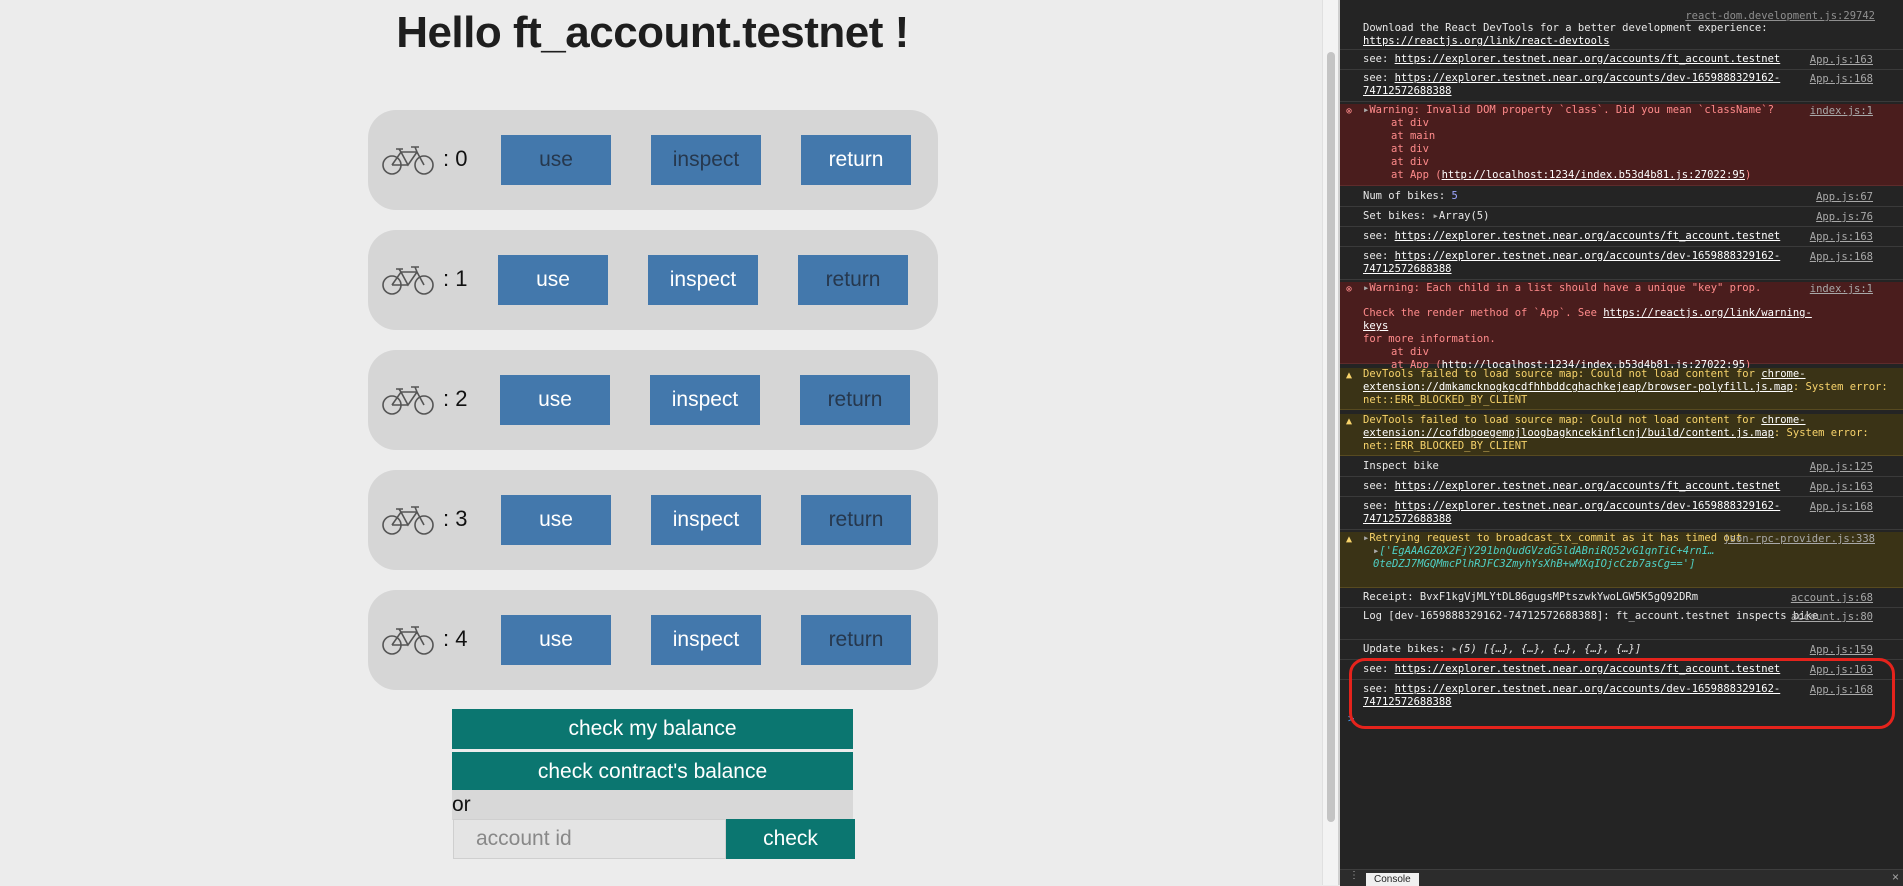 The image size is (1903, 886). I want to click on bike-row: : 0 use inspect return, so click(653, 160).